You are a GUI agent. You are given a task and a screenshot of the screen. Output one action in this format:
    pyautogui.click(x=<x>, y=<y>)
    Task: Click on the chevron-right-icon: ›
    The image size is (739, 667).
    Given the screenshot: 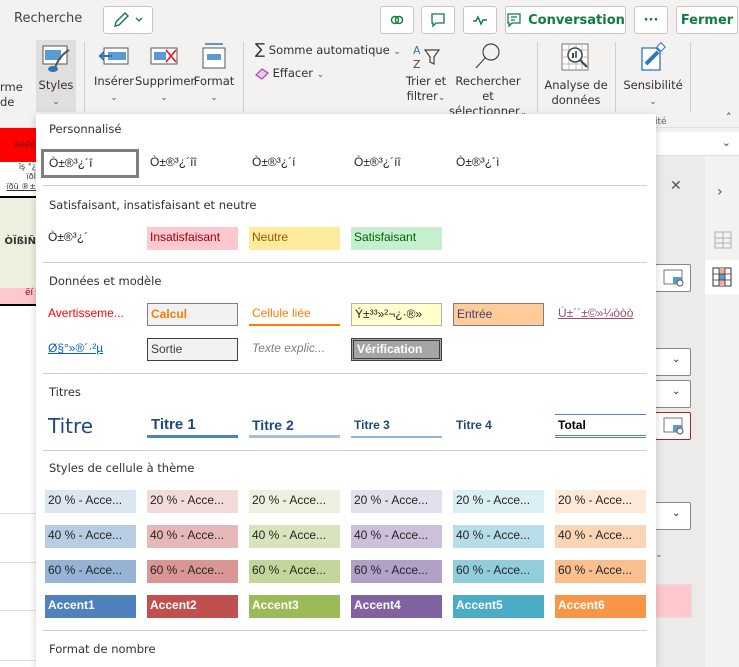 What is the action you would take?
    pyautogui.click(x=720, y=192)
    